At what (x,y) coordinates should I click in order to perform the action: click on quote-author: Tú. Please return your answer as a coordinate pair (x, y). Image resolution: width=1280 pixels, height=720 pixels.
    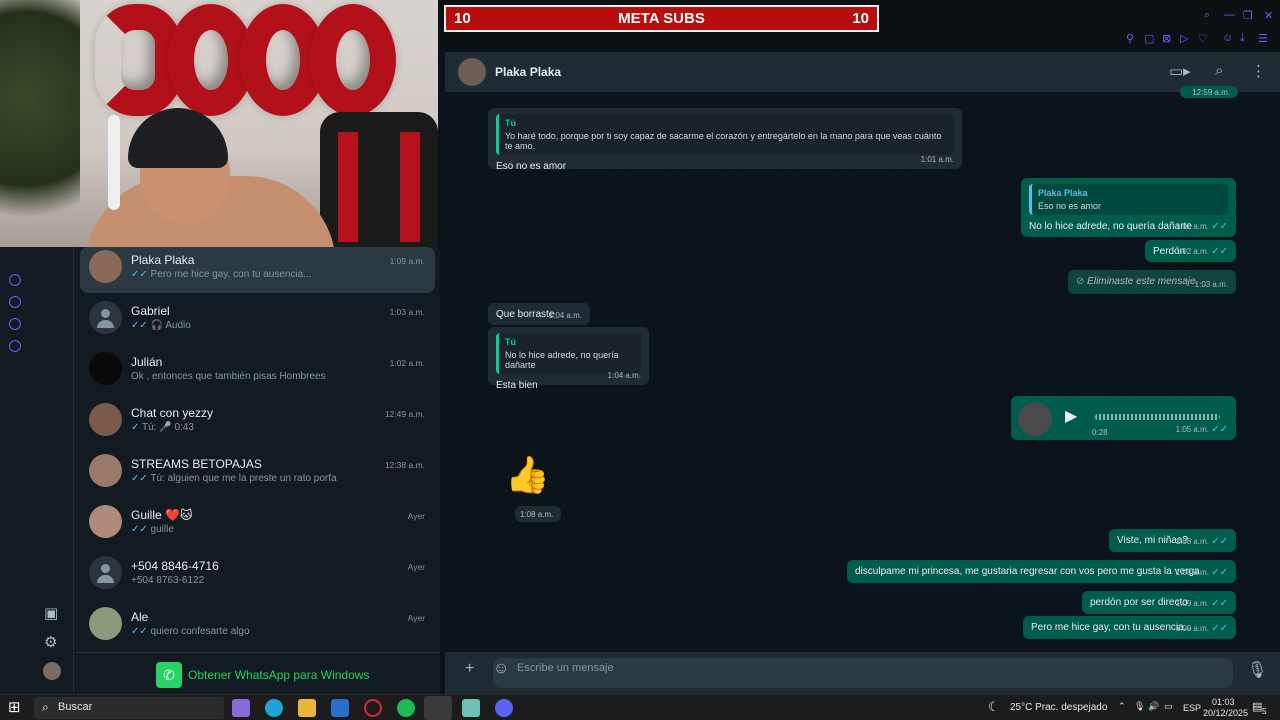
    Looking at the image, I should click on (510, 342).